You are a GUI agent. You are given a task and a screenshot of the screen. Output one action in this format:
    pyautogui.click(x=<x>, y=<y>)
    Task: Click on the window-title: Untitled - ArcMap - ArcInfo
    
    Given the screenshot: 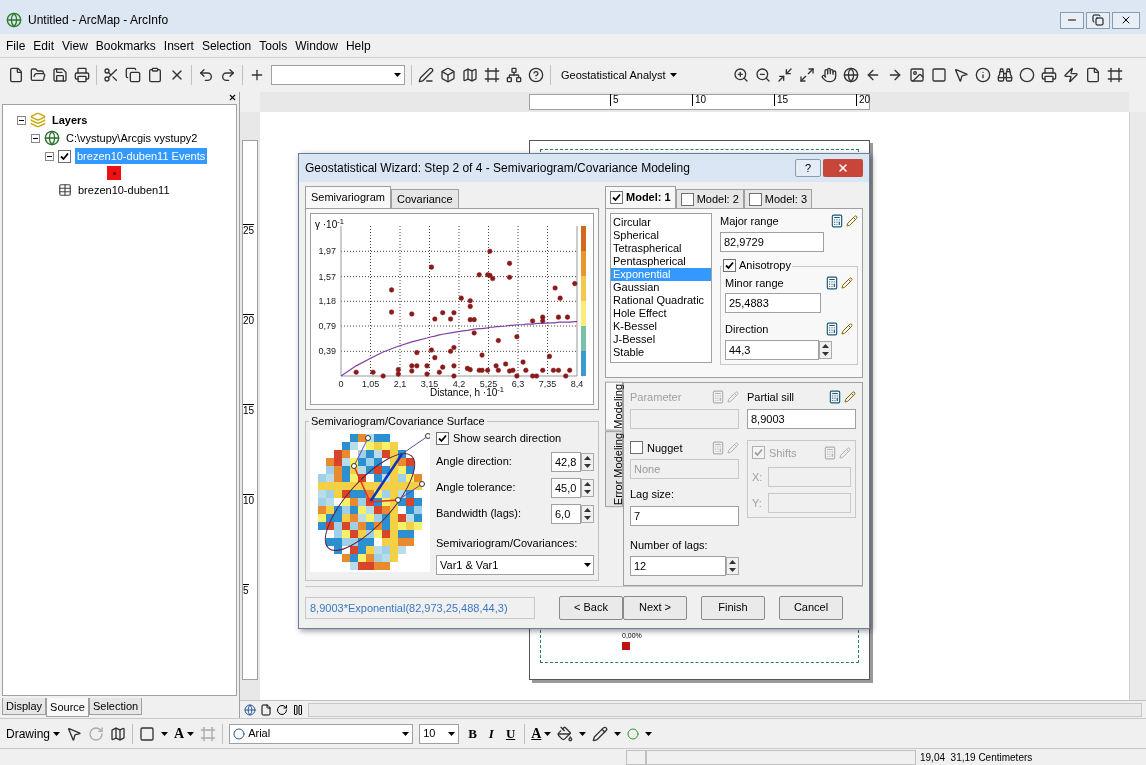 What is the action you would take?
    pyautogui.click(x=99, y=20)
    